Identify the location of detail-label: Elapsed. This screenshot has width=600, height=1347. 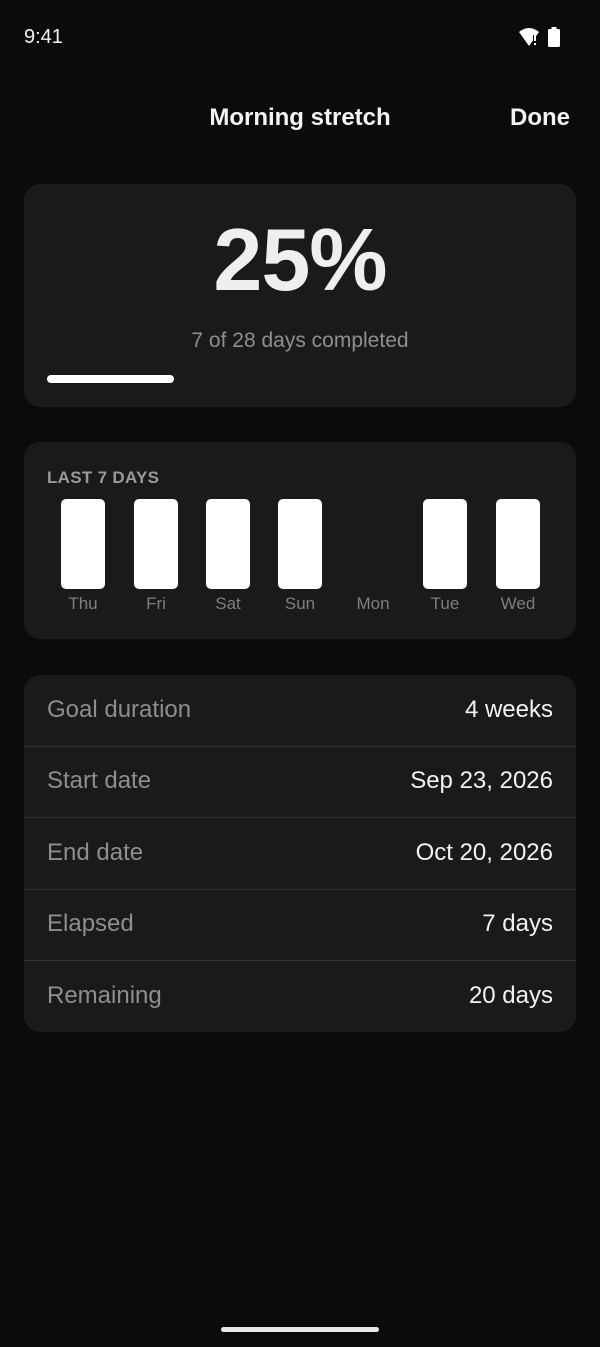
(90, 923).